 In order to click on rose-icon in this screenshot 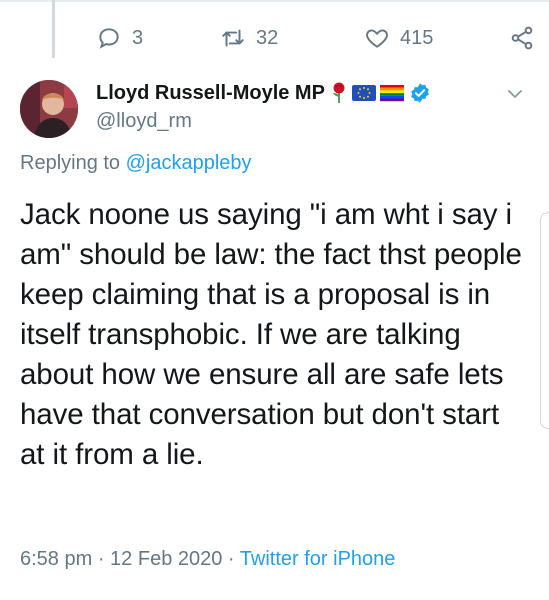, I will do `click(338, 92)`.